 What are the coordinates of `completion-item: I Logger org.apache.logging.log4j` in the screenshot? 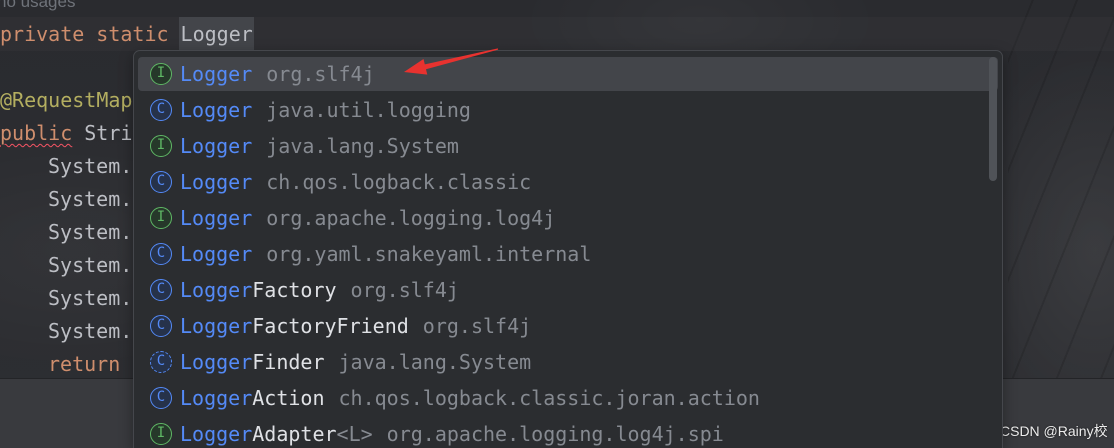 It's located at (568, 218).